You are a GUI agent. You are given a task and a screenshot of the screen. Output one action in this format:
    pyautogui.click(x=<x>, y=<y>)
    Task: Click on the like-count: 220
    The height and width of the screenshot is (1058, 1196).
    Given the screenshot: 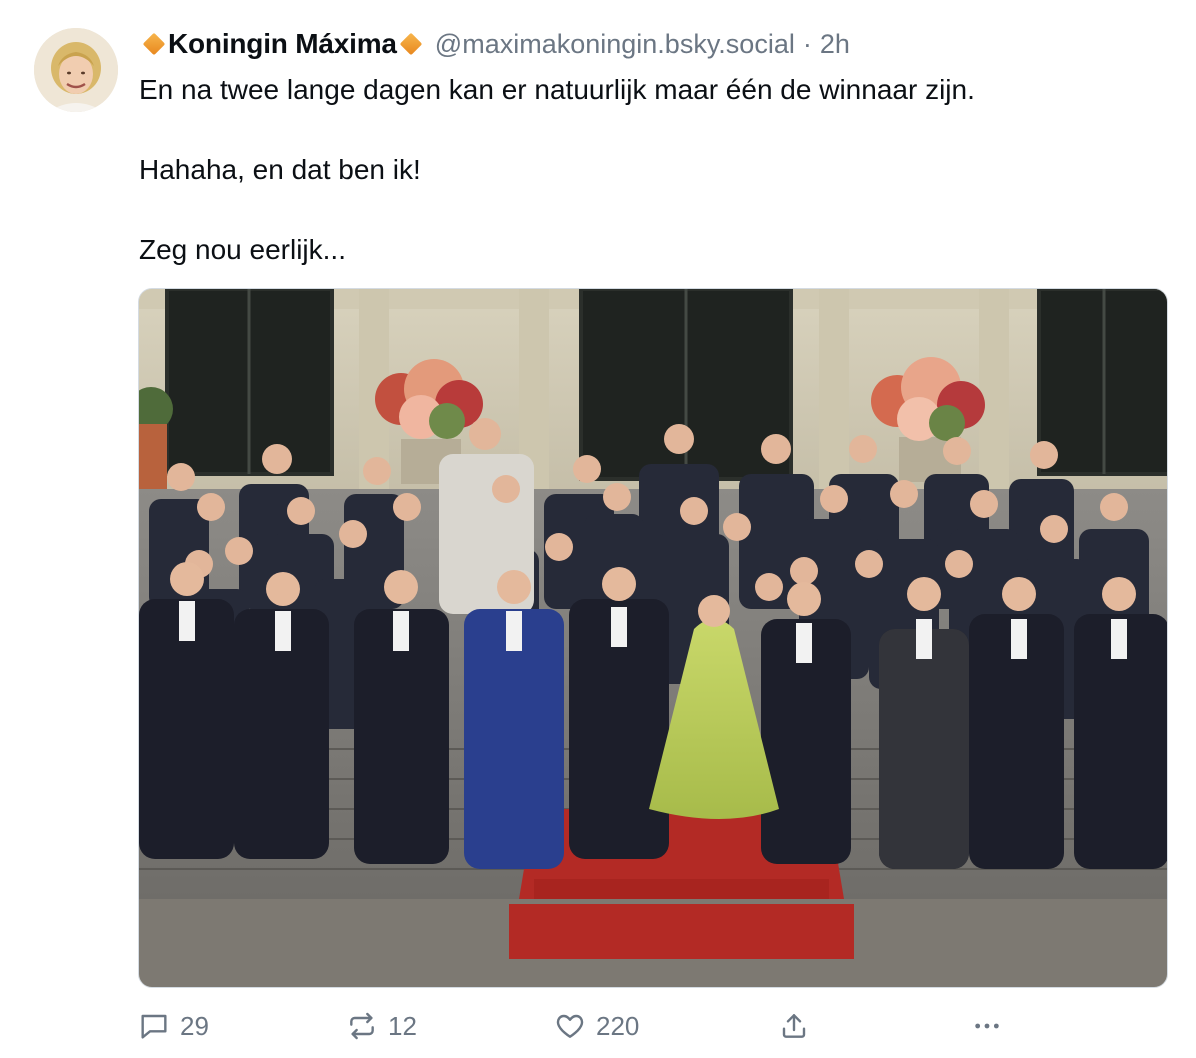 What is the action you would take?
    pyautogui.click(x=618, y=1025)
    